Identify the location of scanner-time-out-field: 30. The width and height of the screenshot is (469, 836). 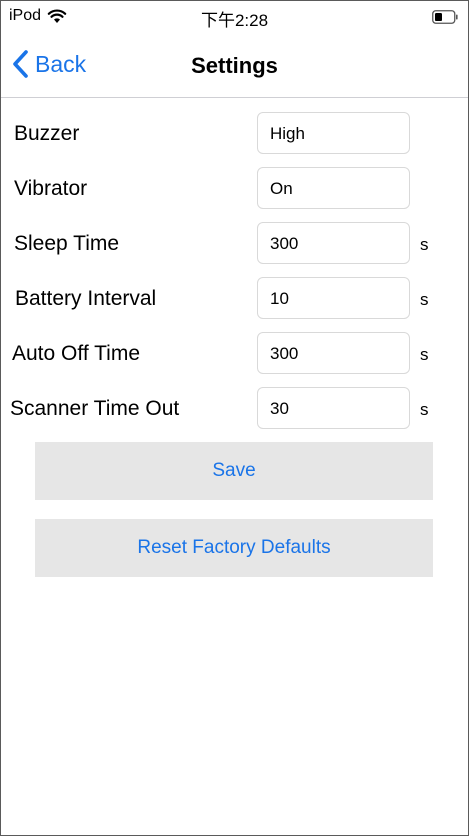
(333, 408).